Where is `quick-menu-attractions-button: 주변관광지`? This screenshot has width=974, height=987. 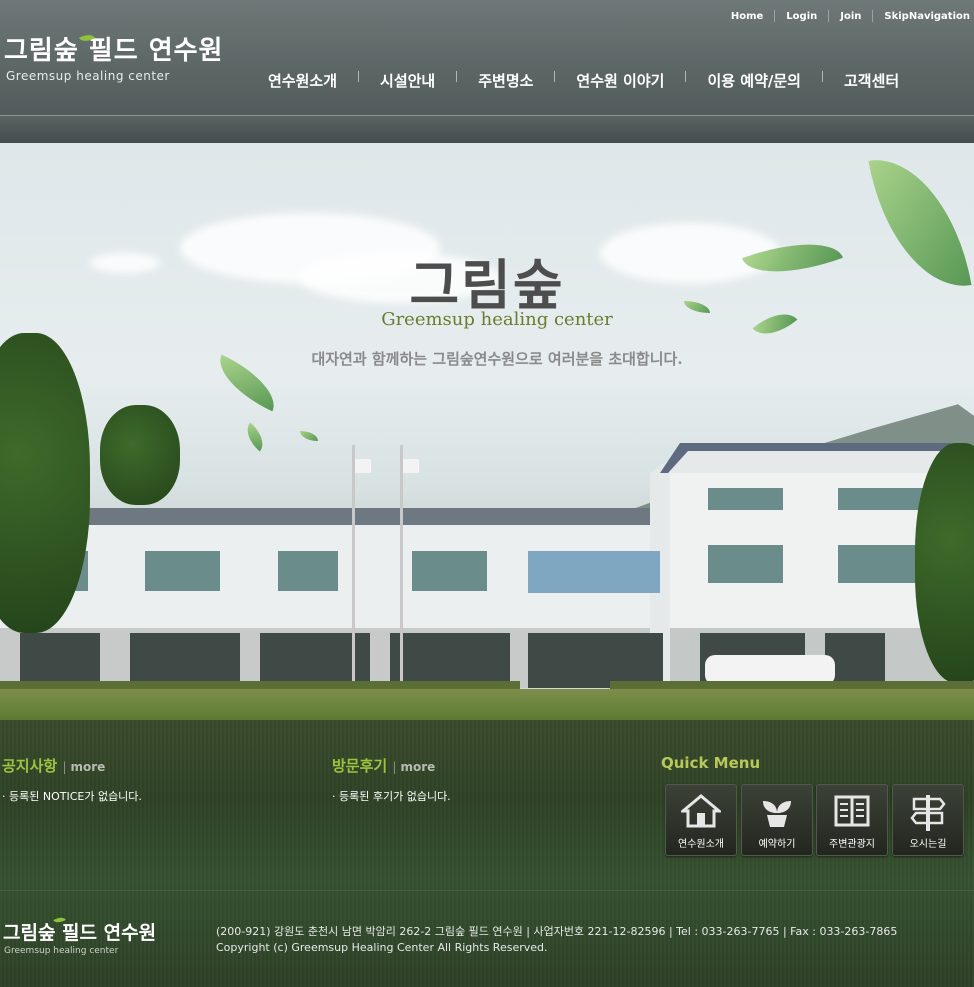
quick-menu-attractions-button: 주변관광지 is located at coordinates (852, 820).